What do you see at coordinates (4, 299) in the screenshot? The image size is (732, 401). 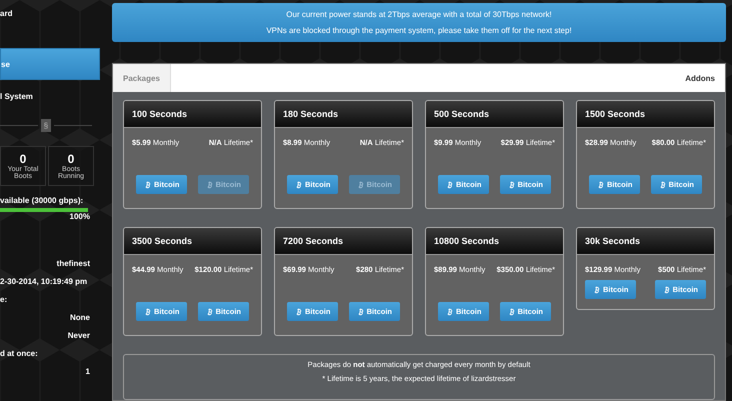 I see `info-label: e:` at bounding box center [4, 299].